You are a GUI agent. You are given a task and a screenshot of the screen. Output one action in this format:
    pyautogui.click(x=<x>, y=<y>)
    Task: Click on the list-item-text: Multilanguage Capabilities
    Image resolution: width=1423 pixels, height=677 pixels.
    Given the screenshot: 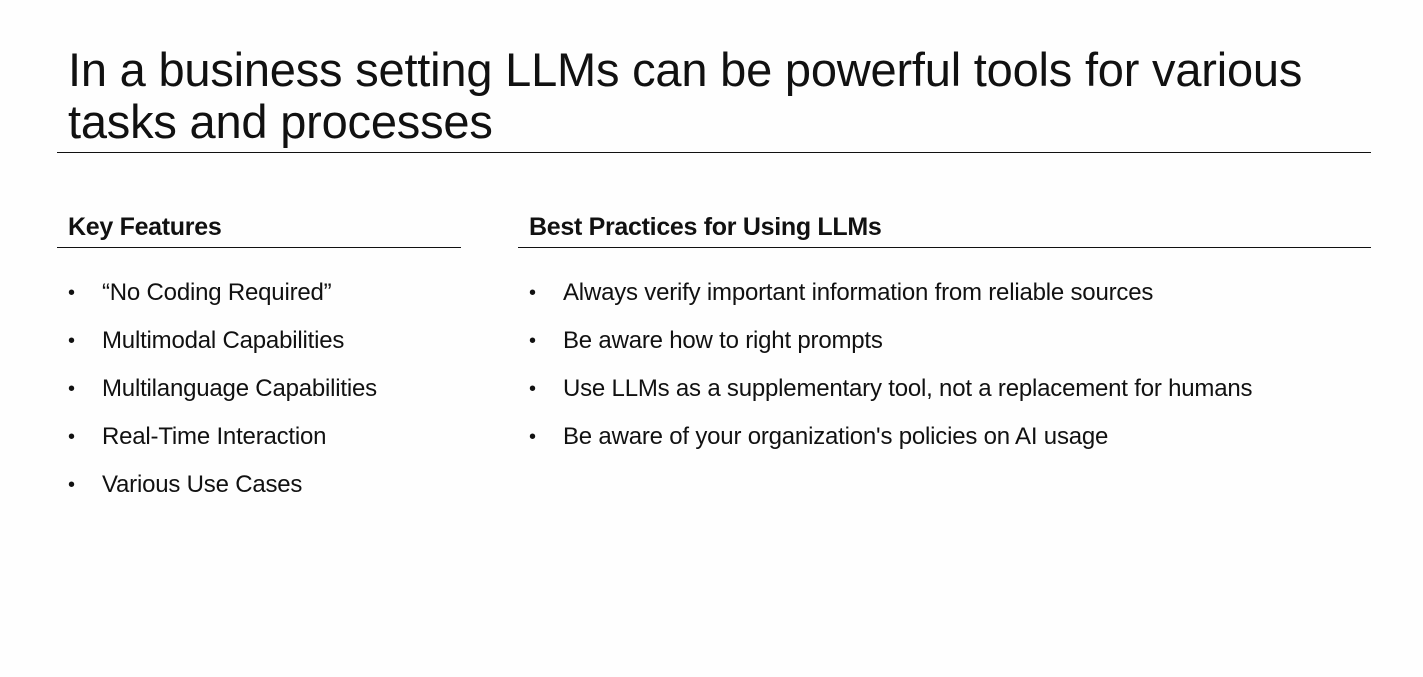 What is the action you would take?
    pyautogui.click(x=239, y=388)
    